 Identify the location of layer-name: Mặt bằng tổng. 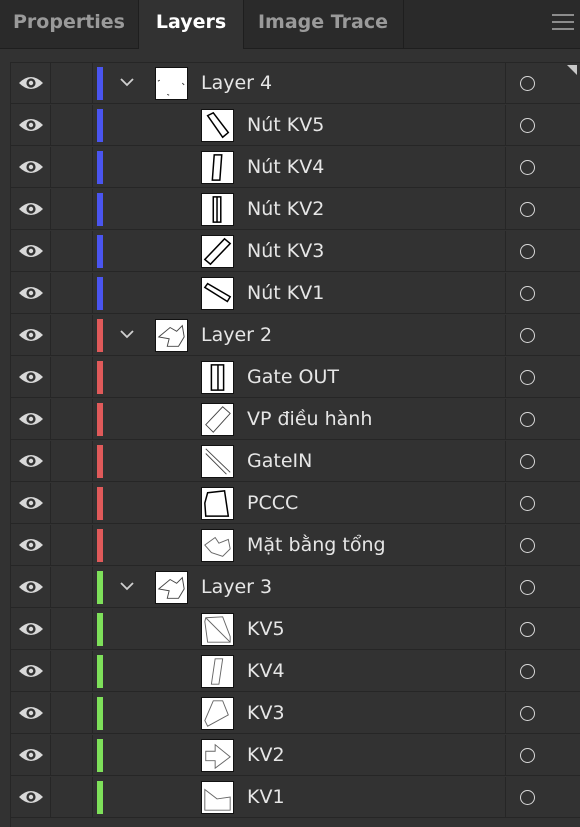
(316, 545).